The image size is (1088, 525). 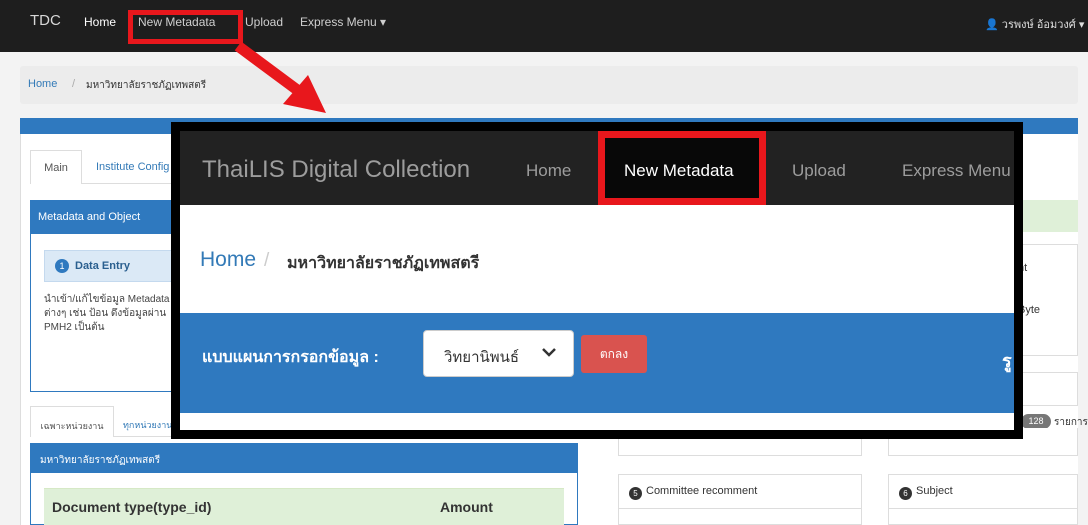 What do you see at coordinates (100, 460) in the screenshot?
I see `org-panel-title: มหาวิทยาลัยราชภัฏเทพสตรี` at bounding box center [100, 460].